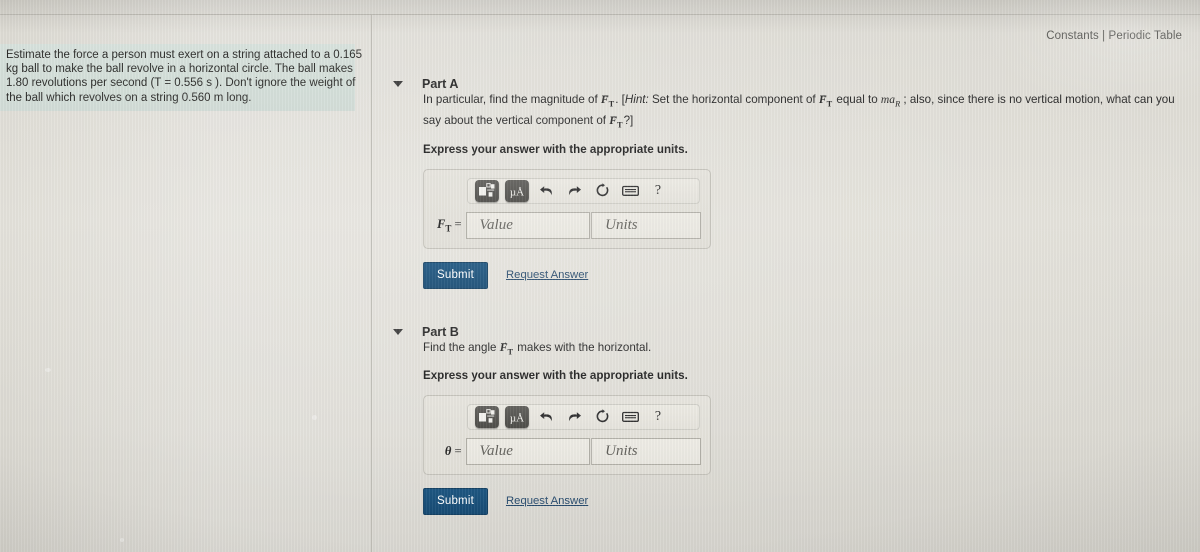 The image size is (1200, 552). I want to click on top-divider-bar, so click(600, 7).